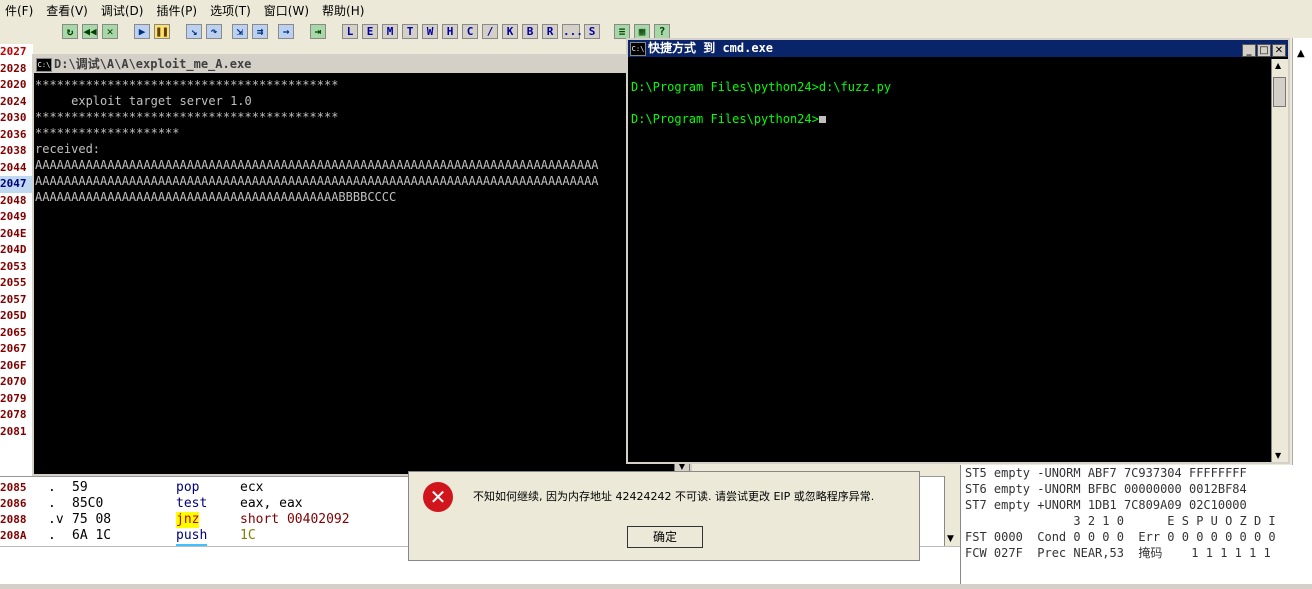 Image resolution: width=1312 pixels, height=589 pixels. What do you see at coordinates (13, 503) in the screenshot?
I see `disasm-address: 2086` at bounding box center [13, 503].